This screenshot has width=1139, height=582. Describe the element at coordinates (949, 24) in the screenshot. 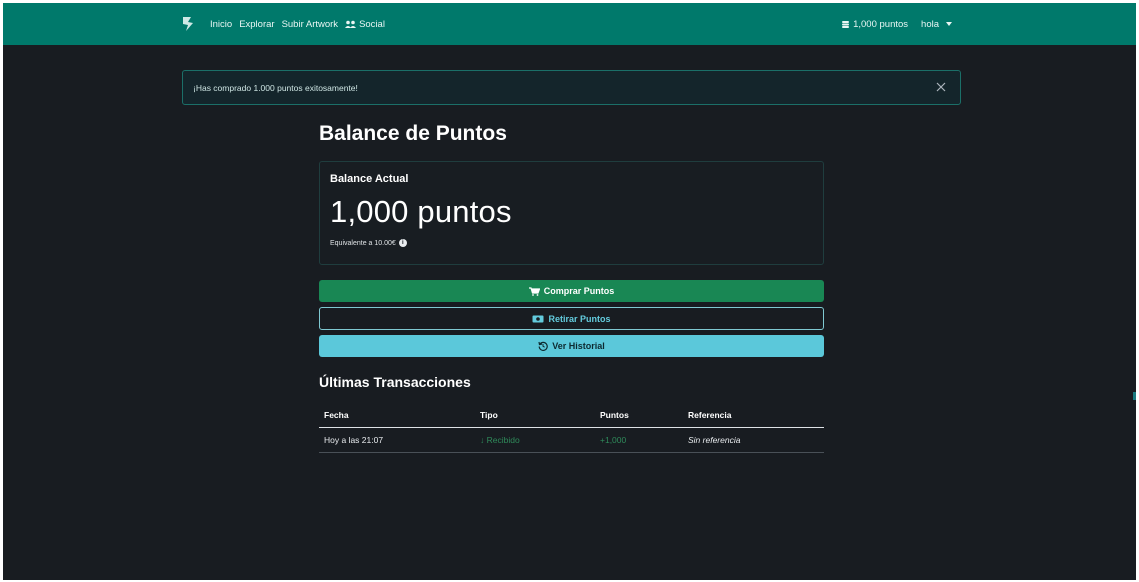

I see `caret-down-icon` at that location.